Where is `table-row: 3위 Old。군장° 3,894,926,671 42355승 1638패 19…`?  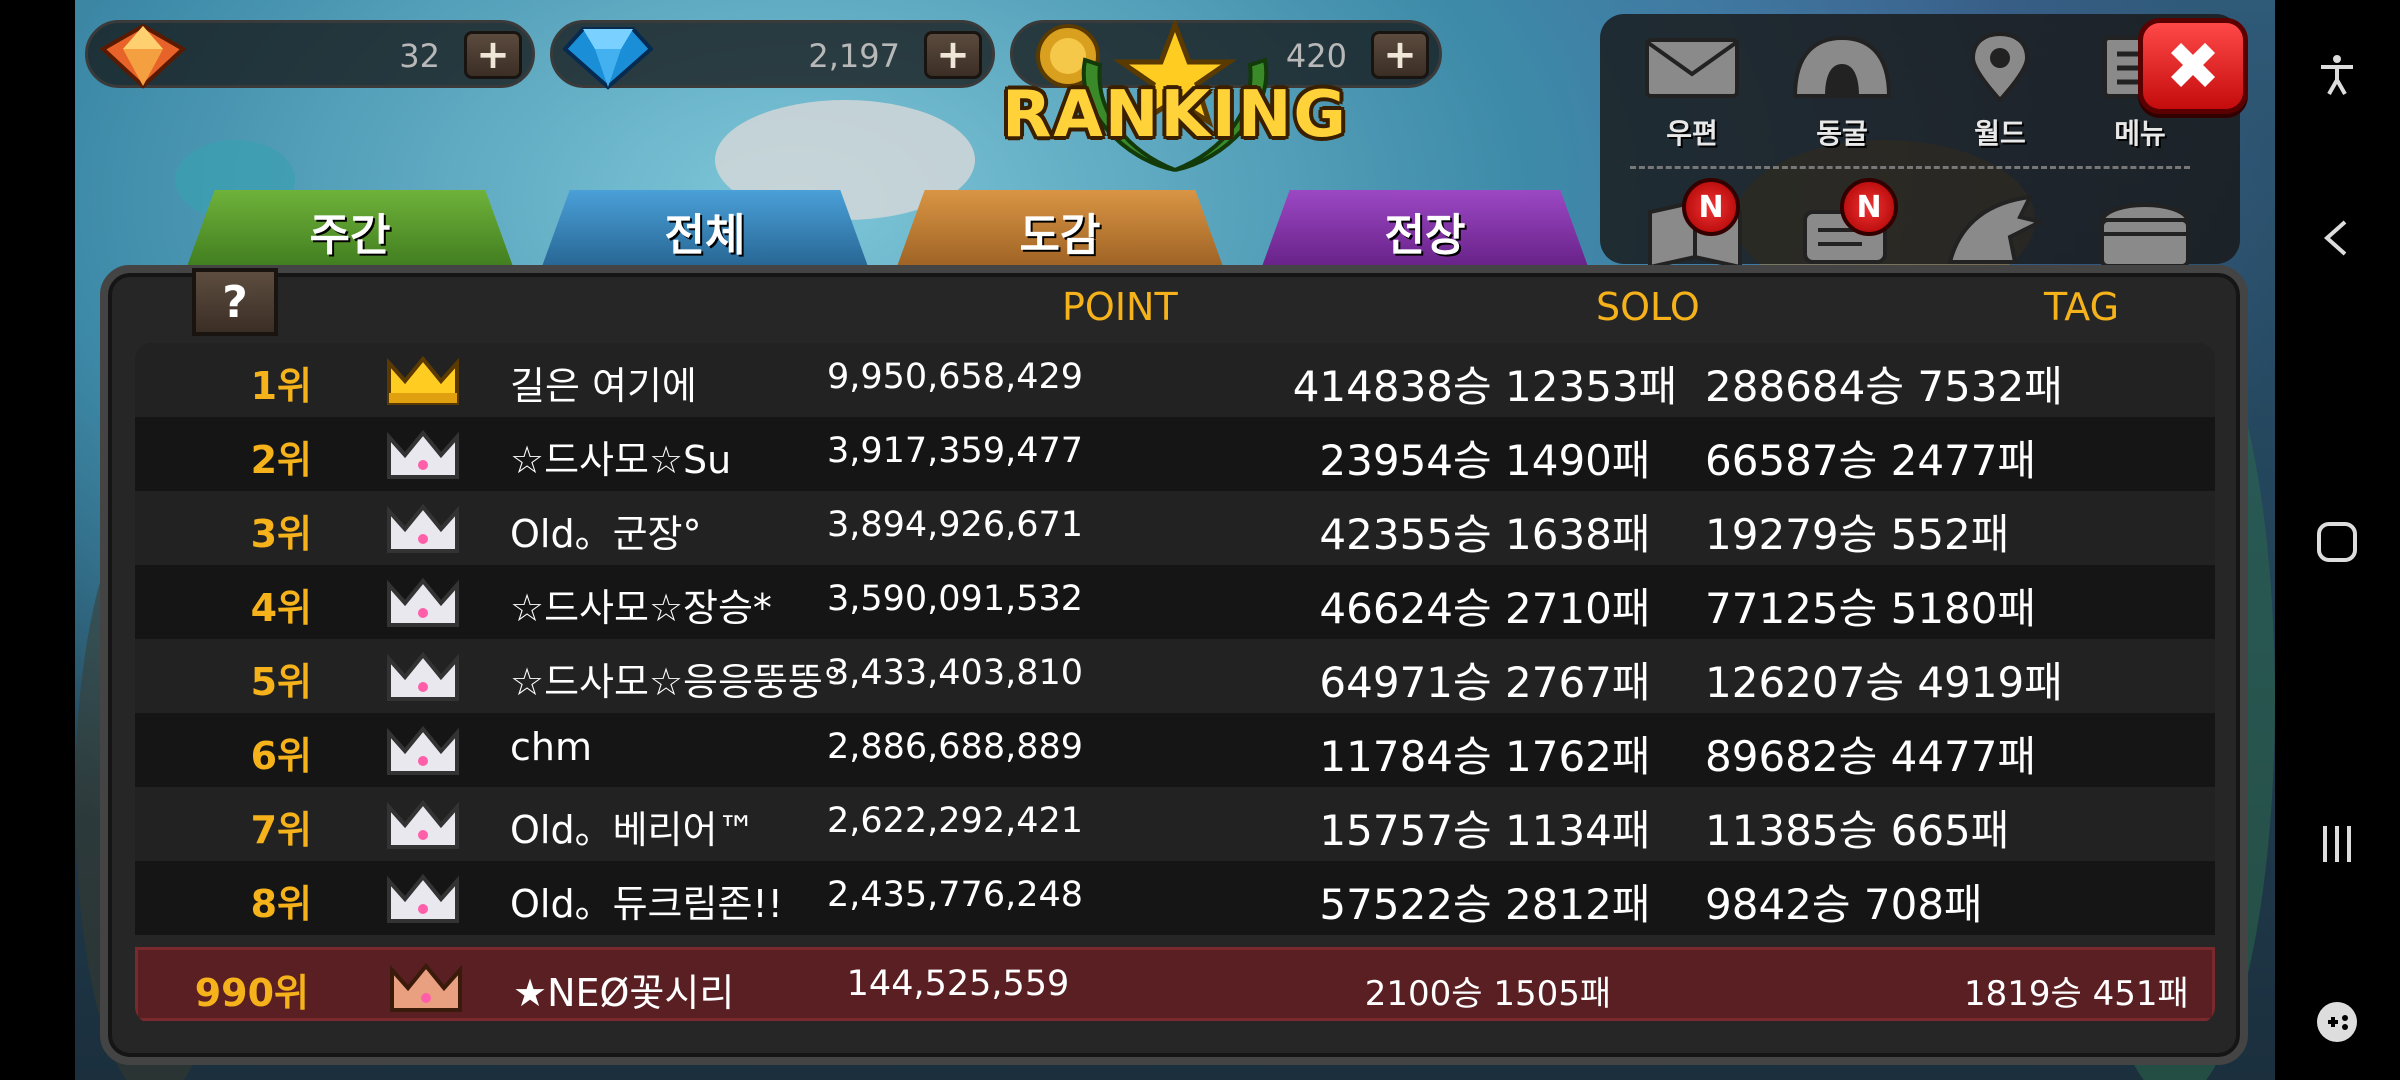
table-row: 3위 Old。군장° 3,894,926,671 42355승 1638패 19… is located at coordinates (1175, 528).